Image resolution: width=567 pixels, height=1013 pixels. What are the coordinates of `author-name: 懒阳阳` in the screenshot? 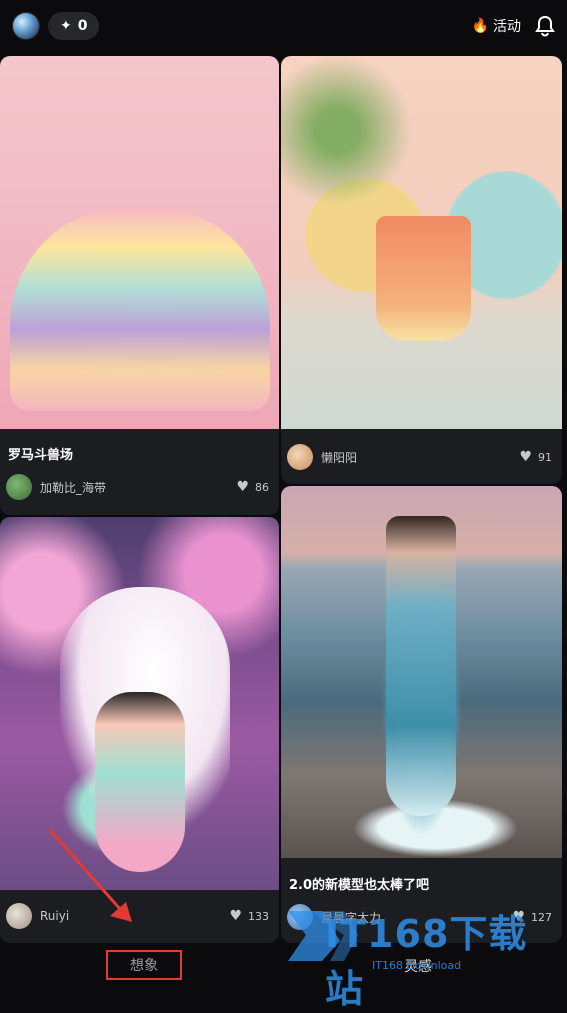 It's located at (339, 457).